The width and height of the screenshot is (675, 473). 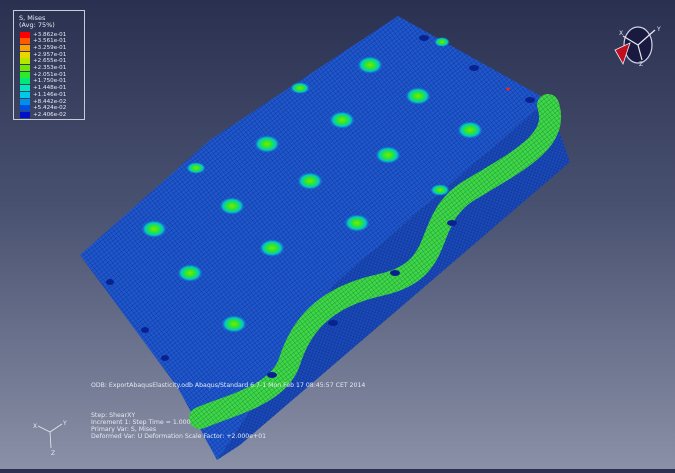 What do you see at coordinates (50, 88) in the screenshot?
I see `legend-value: +1.448e-01` at bounding box center [50, 88].